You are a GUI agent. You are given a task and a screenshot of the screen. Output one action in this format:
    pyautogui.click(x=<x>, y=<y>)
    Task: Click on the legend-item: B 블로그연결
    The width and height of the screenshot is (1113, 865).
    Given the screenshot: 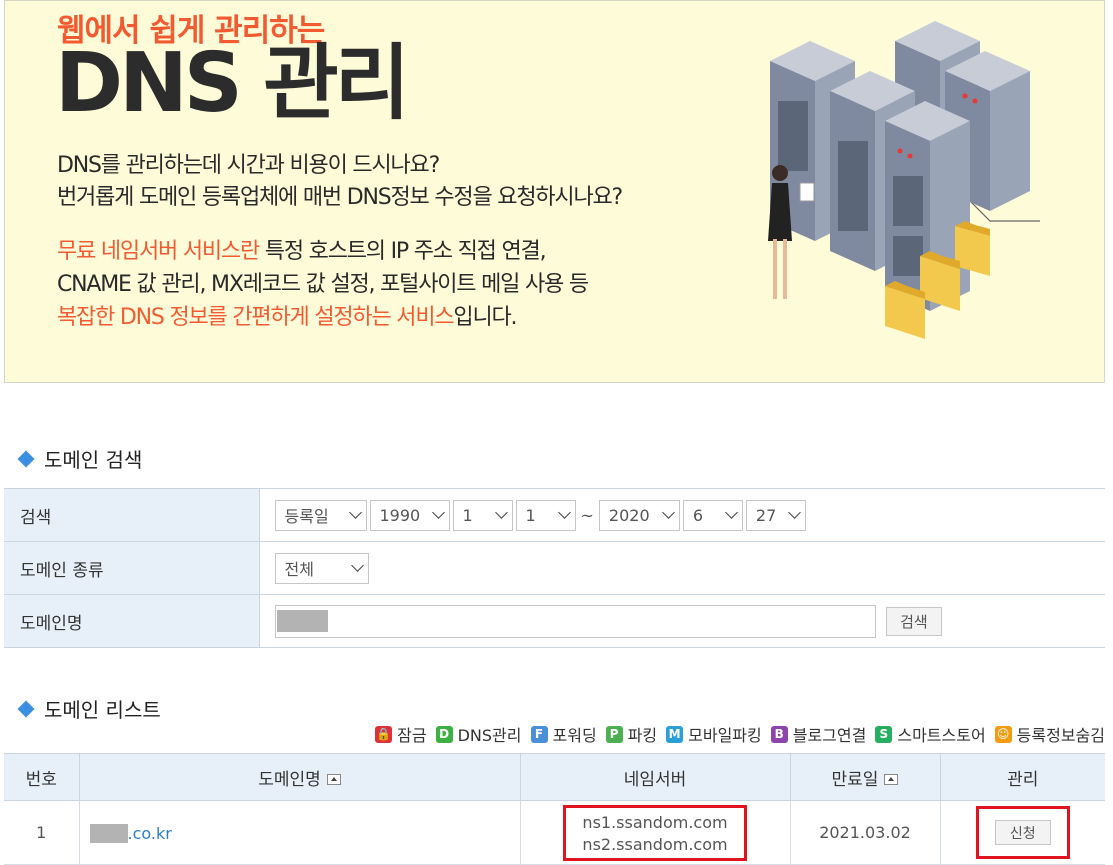 What is the action you would take?
    pyautogui.click(x=818, y=734)
    